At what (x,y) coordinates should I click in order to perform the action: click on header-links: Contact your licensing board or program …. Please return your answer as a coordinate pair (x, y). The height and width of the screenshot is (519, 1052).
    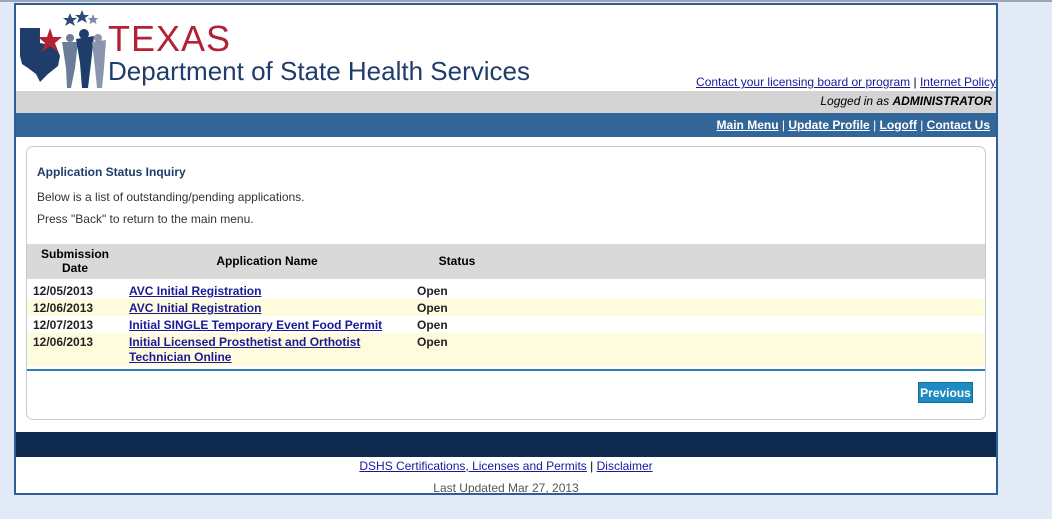
    Looking at the image, I should click on (846, 82).